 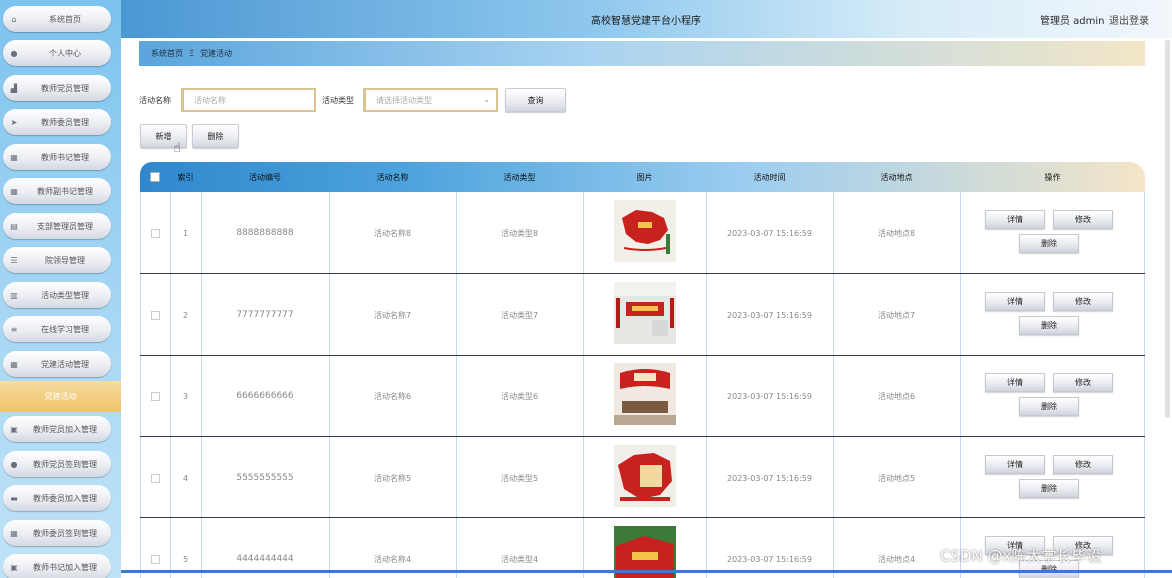 I want to click on sidebar-item-home: ⌂ 系统首页, so click(x=57, y=19).